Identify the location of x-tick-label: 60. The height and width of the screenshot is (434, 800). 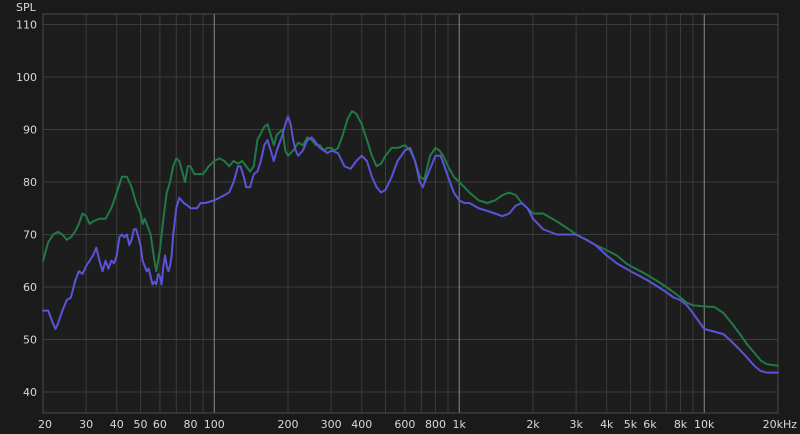
(160, 424).